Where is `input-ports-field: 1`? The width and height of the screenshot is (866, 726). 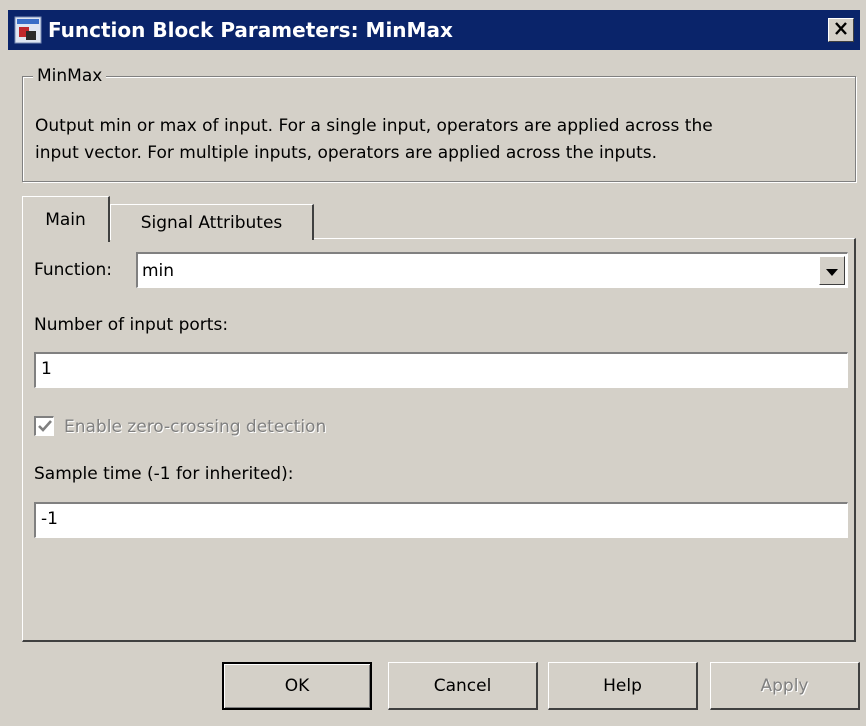
input-ports-field: 1 is located at coordinates (441, 370).